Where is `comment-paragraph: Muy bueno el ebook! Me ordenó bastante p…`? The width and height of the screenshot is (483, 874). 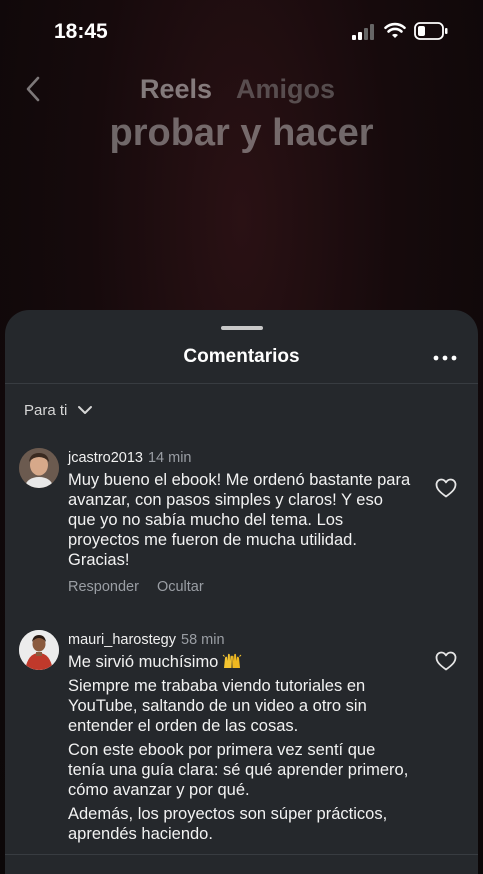 comment-paragraph: Muy bueno el ebook! Me ordenó bastante p… is located at coordinates (239, 520).